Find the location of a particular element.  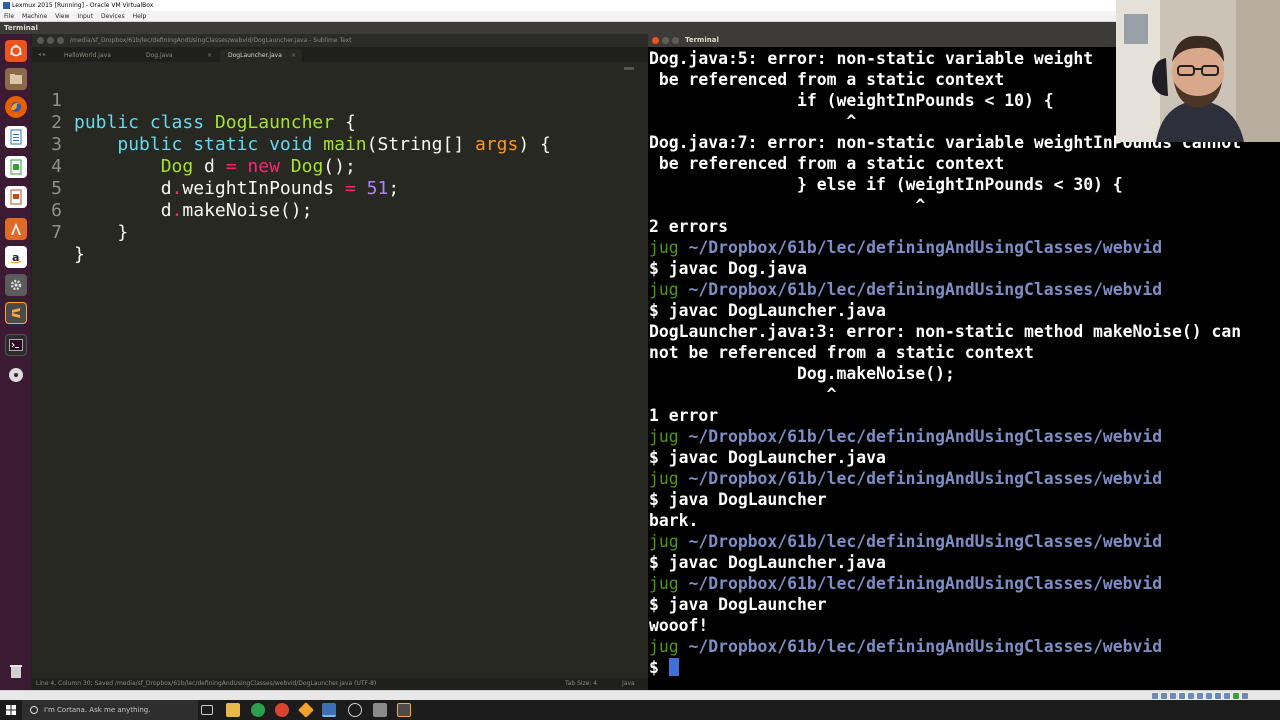

text-cursor is located at coordinates (673, 667).